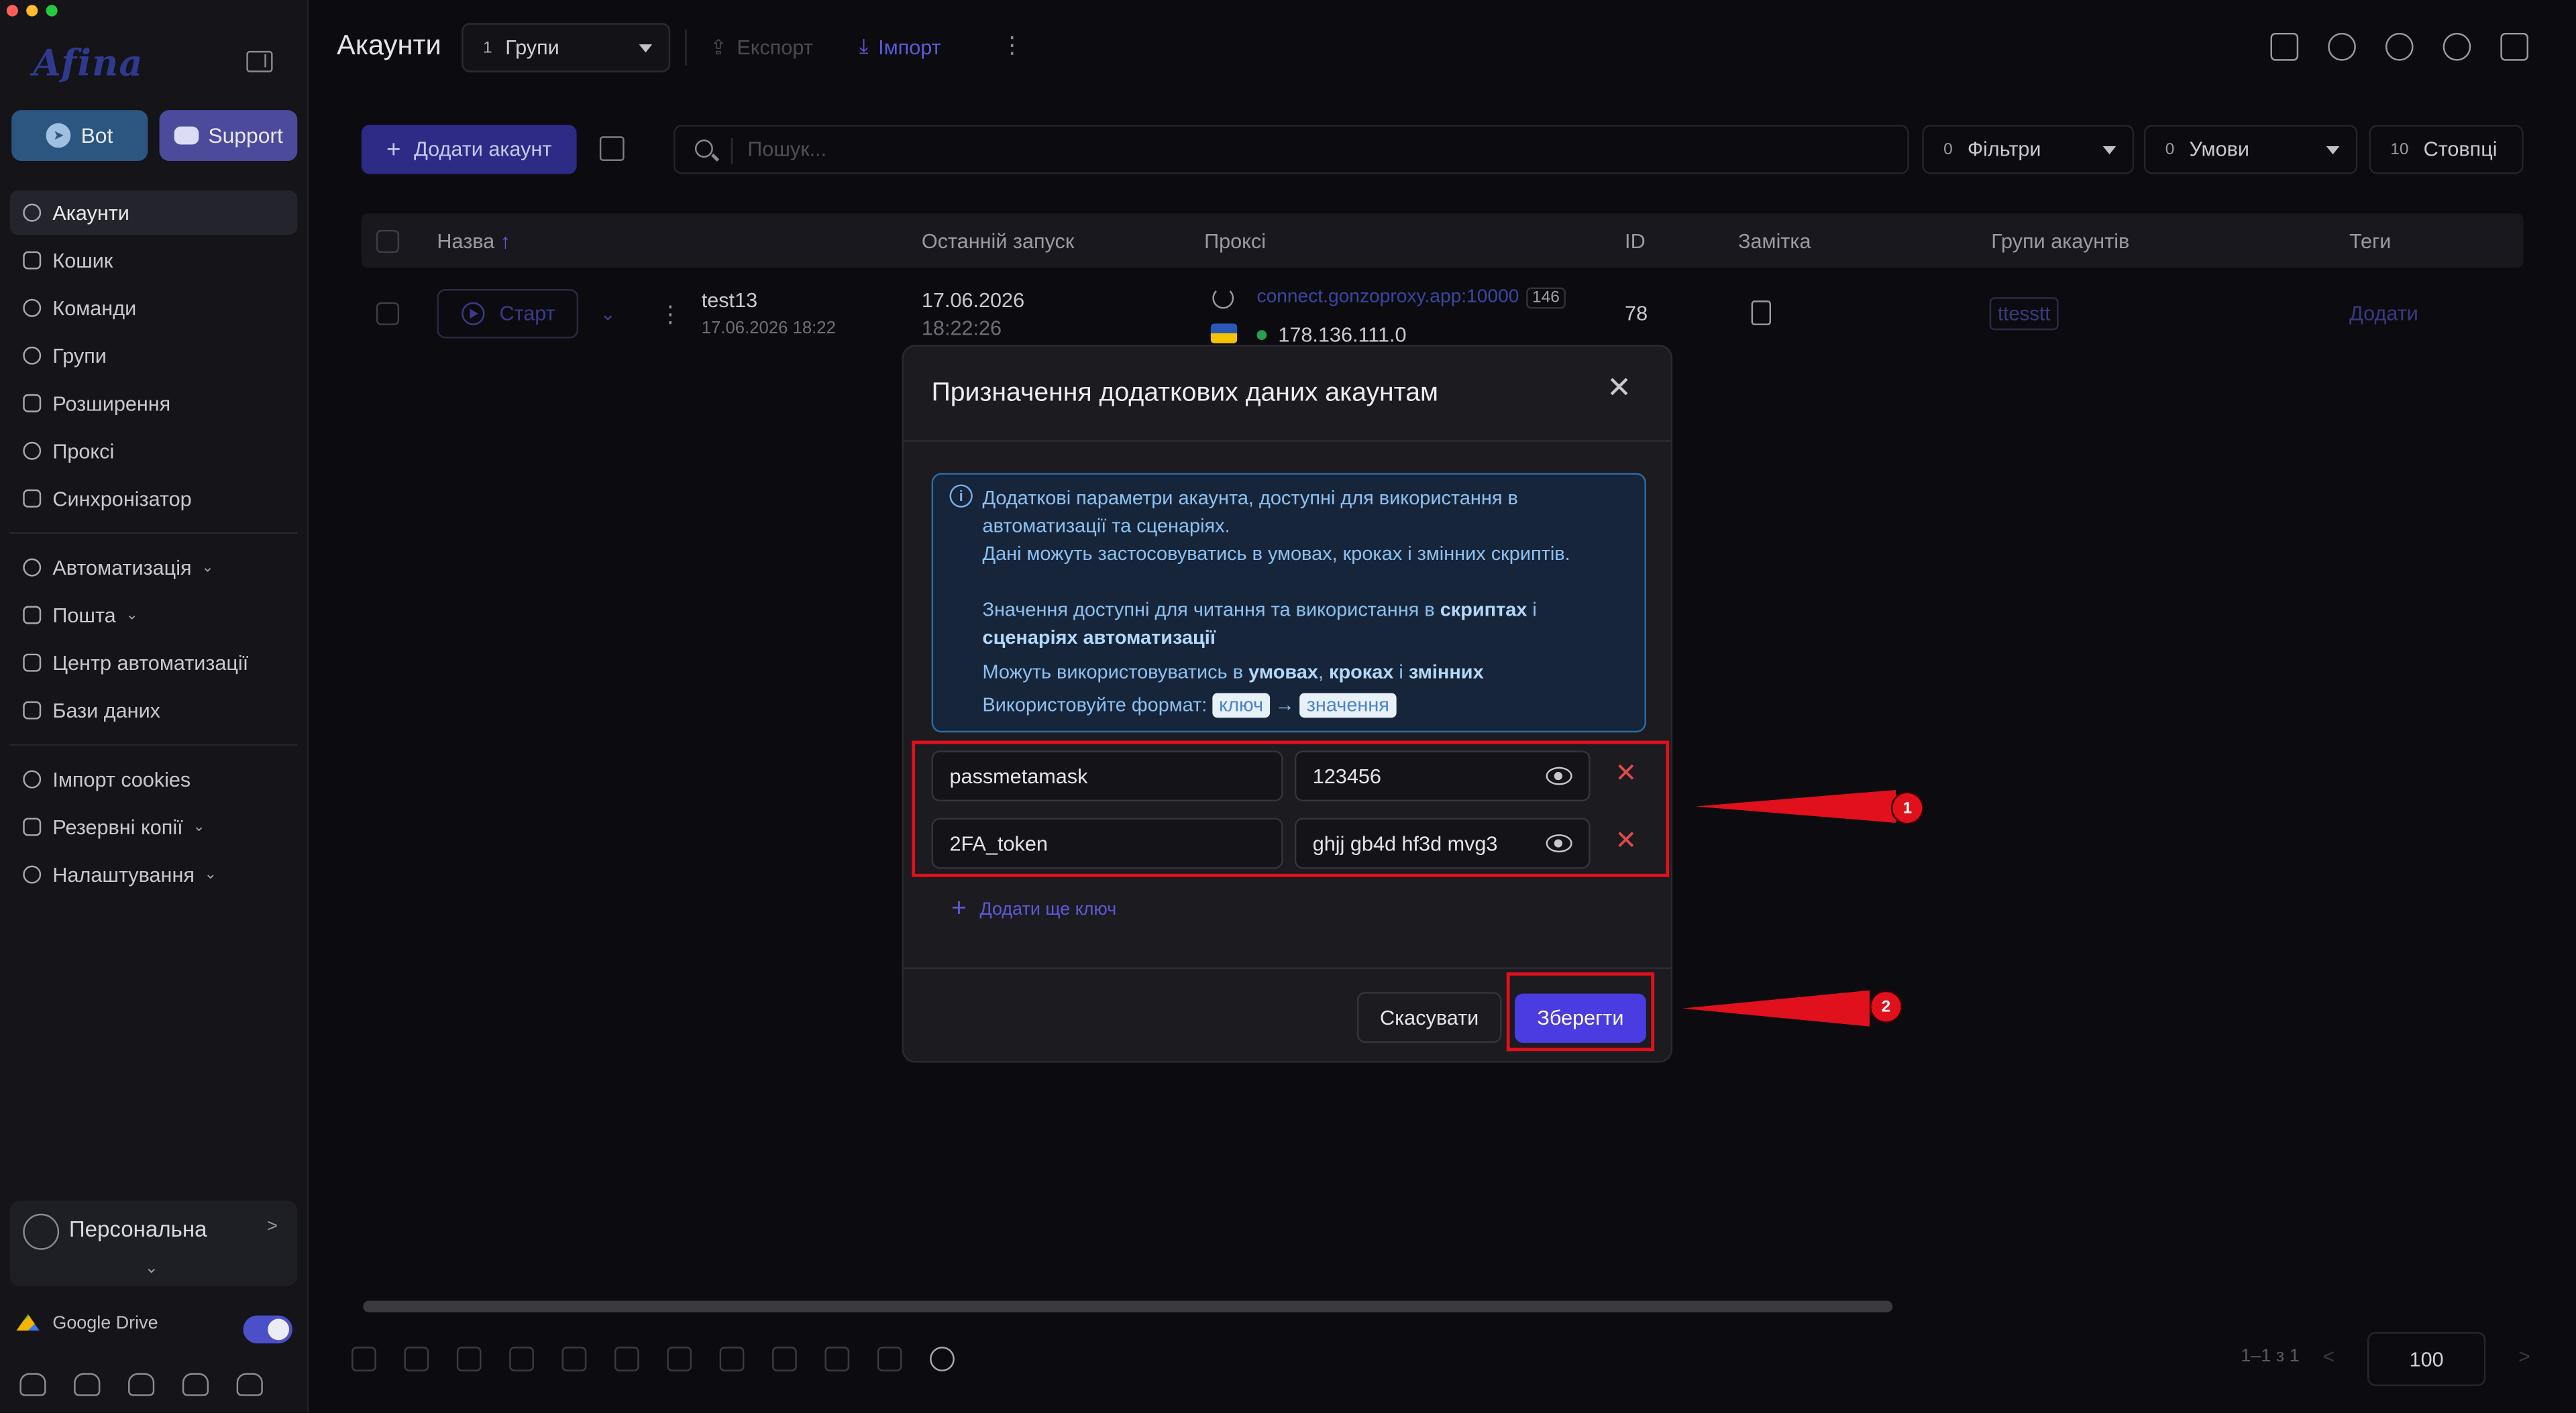  What do you see at coordinates (2024, 314) in the screenshot?
I see `group-tag: ttesstt` at bounding box center [2024, 314].